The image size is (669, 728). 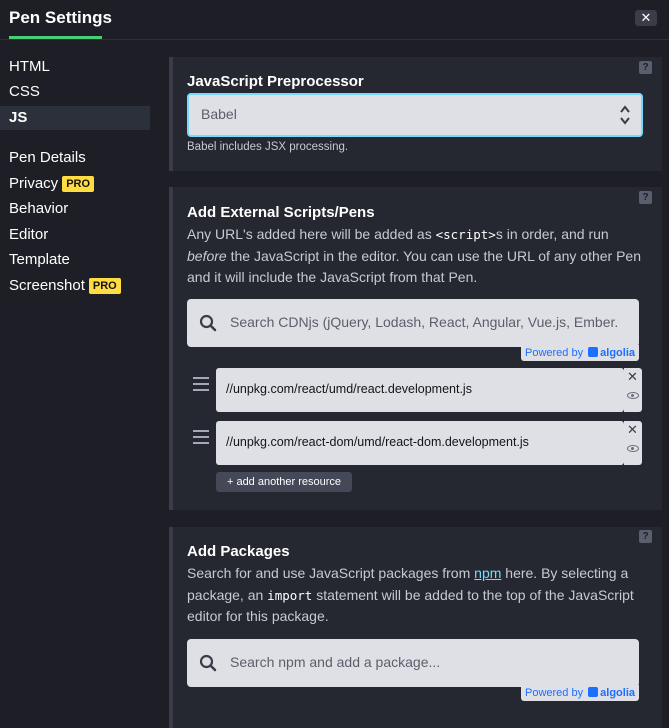 I want to click on preprocessor-value: Babel, so click(x=219, y=114).